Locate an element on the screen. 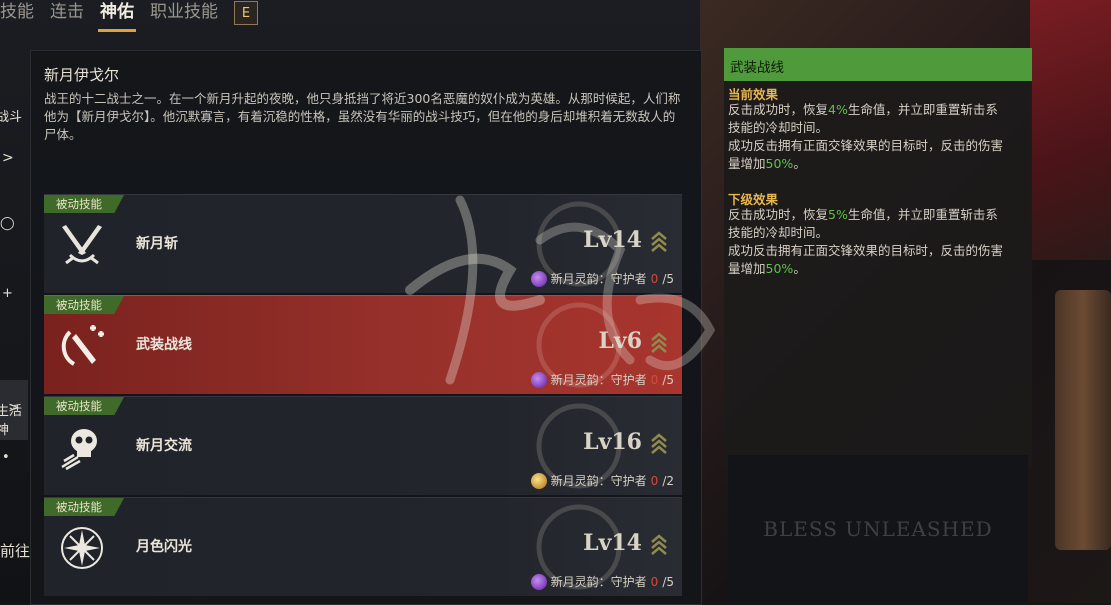  crossed-blades-icon is located at coordinates (82, 245).